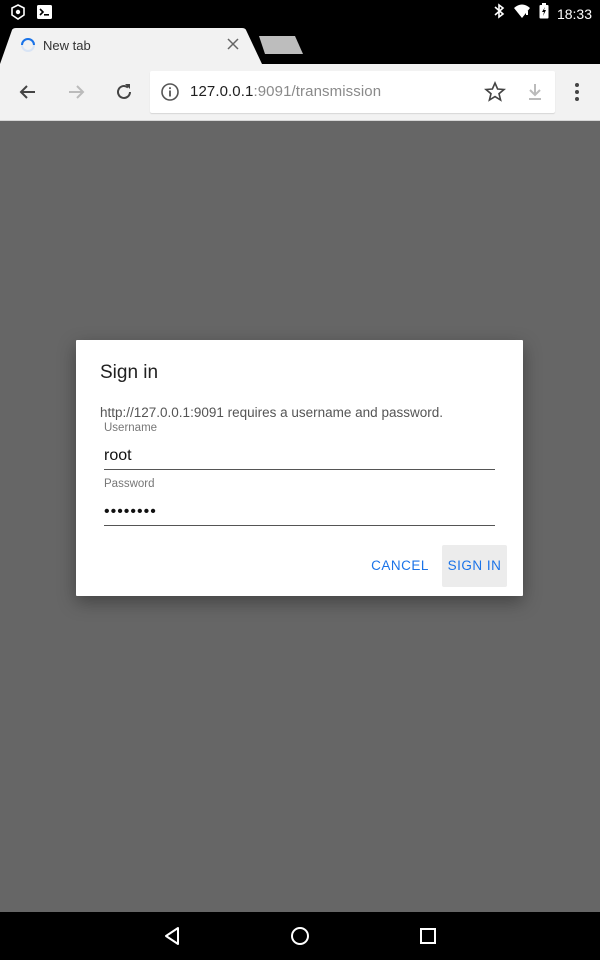 The width and height of the screenshot is (600, 960). I want to click on back-triangle-icon, so click(173, 938).